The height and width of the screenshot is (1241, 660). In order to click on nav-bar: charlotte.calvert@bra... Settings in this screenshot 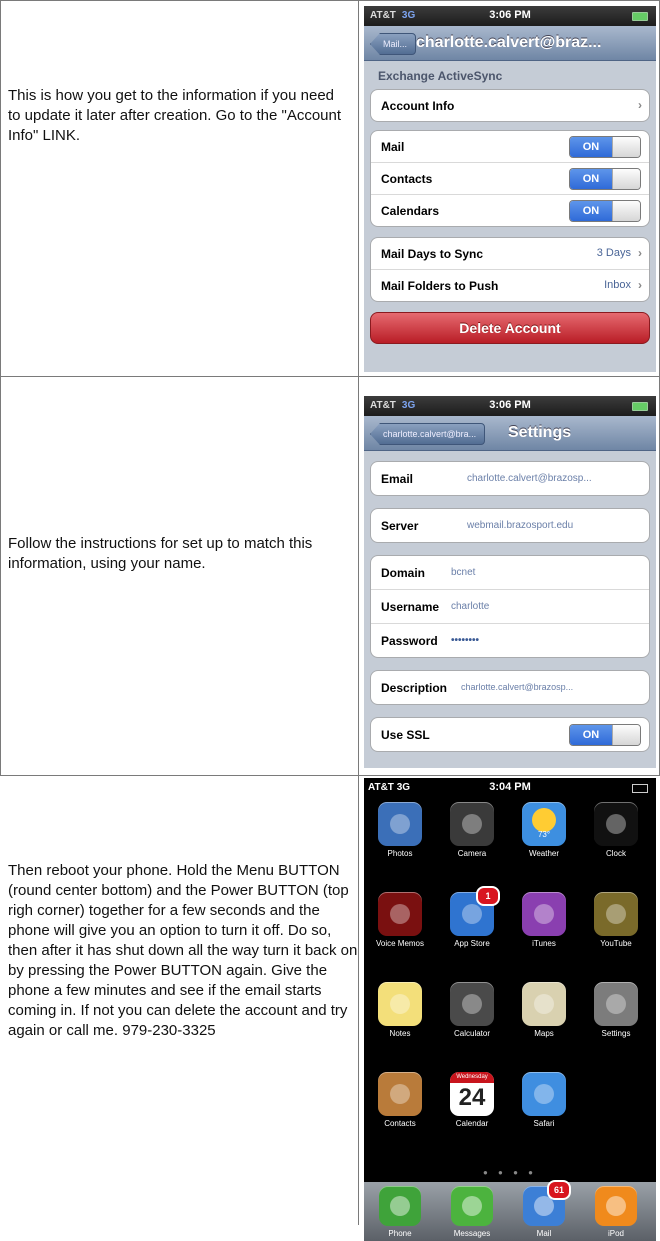, I will do `click(510, 433)`.